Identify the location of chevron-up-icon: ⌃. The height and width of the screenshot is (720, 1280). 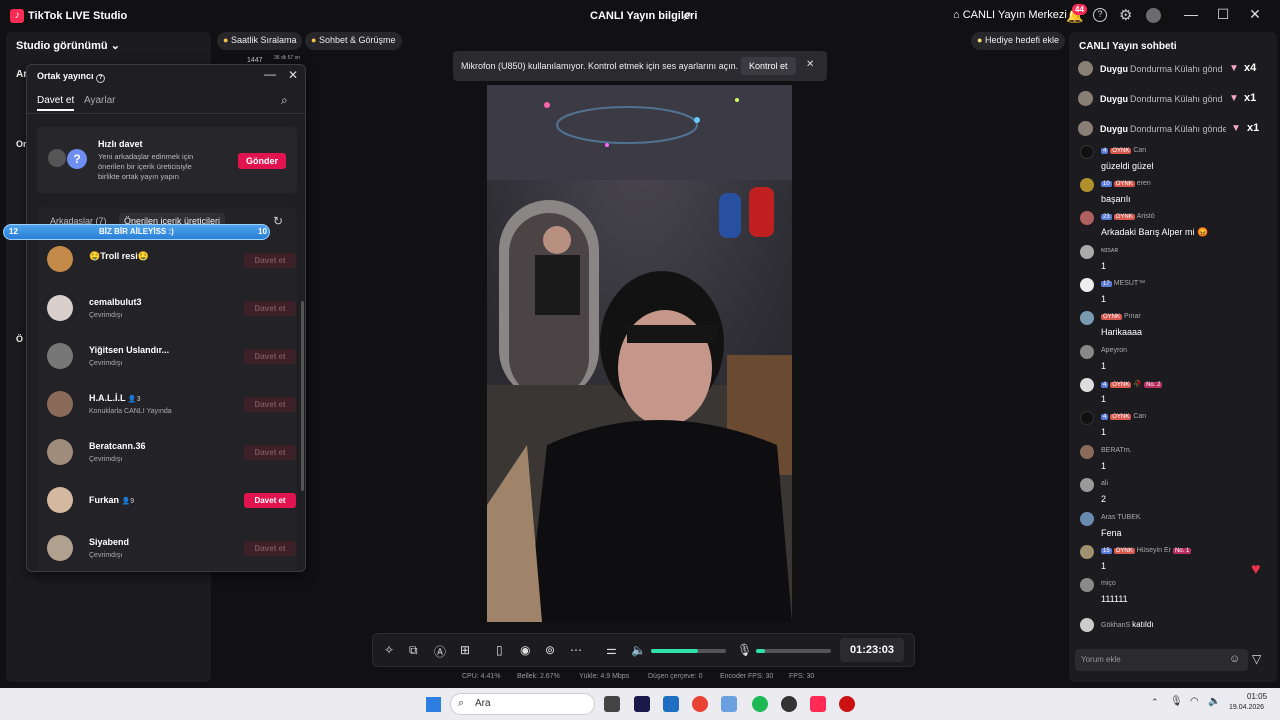
(1155, 702).